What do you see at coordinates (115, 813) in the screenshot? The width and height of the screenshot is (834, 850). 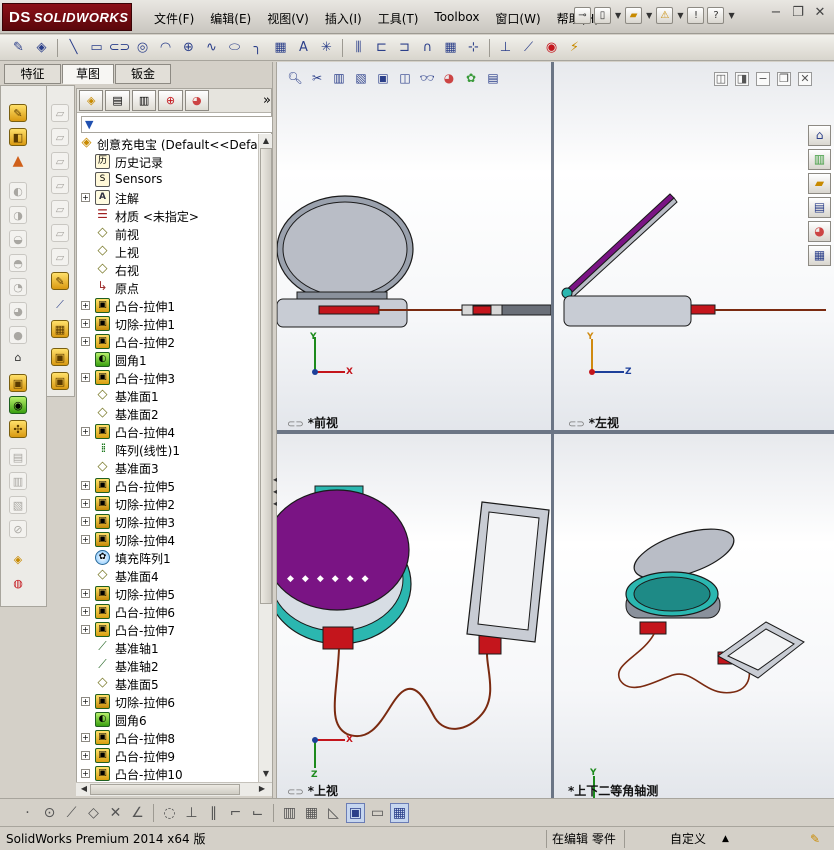 I see `intersection-snap-icon: ✕` at bounding box center [115, 813].